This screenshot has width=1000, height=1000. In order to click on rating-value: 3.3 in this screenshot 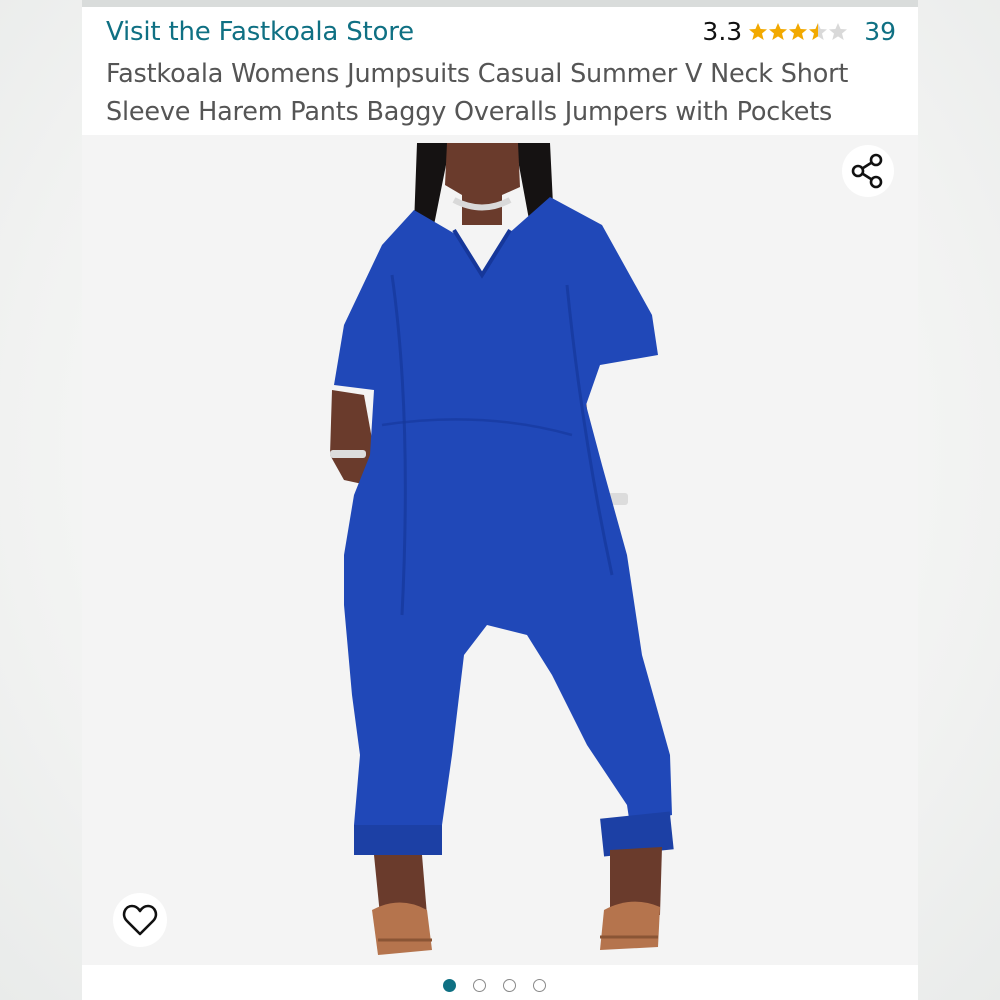, I will do `click(722, 31)`.